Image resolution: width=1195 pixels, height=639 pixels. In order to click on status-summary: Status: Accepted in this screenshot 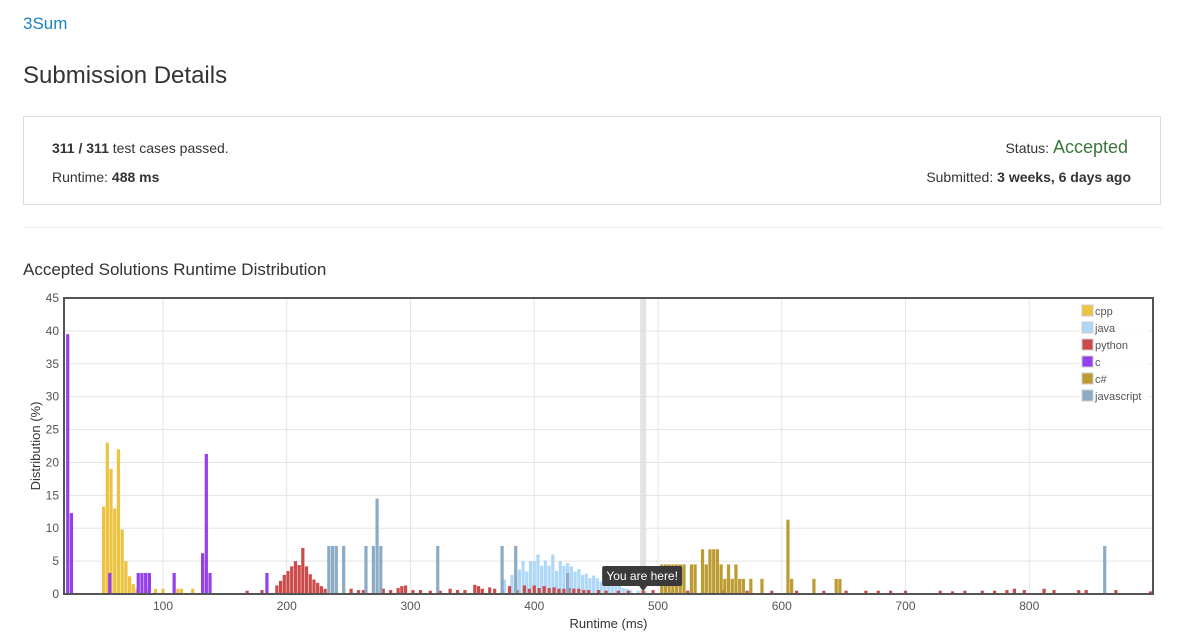, I will do `click(1066, 147)`.